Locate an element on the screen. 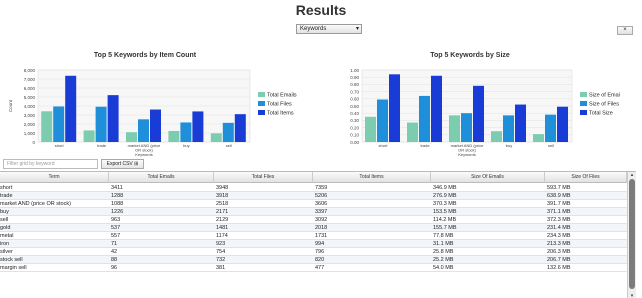 Image resolution: width=642 pixels, height=298 pixels. table-cell: buy is located at coordinates (4, 212).